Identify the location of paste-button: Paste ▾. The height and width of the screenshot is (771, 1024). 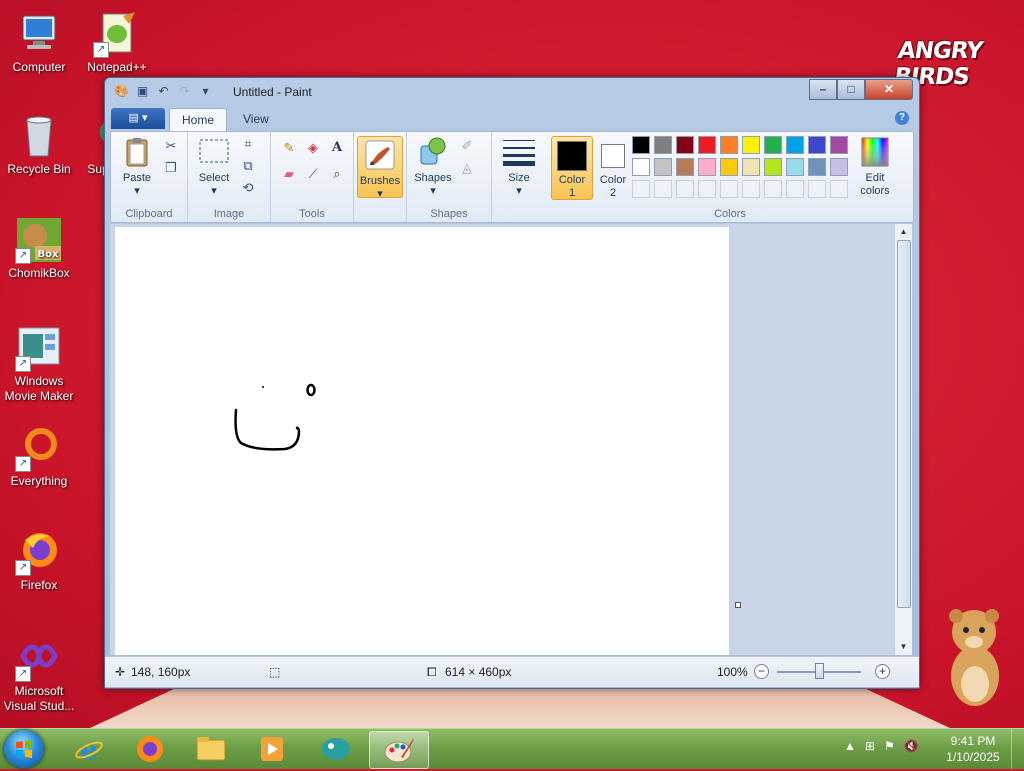
(137, 167).